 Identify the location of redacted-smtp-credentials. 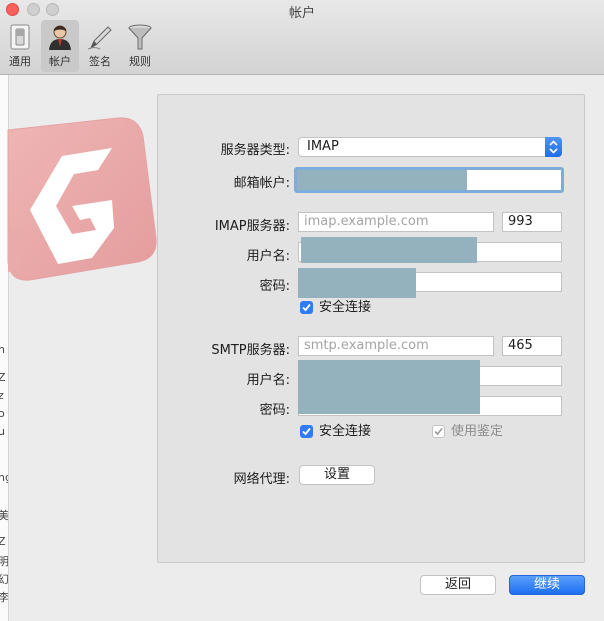
(389, 387).